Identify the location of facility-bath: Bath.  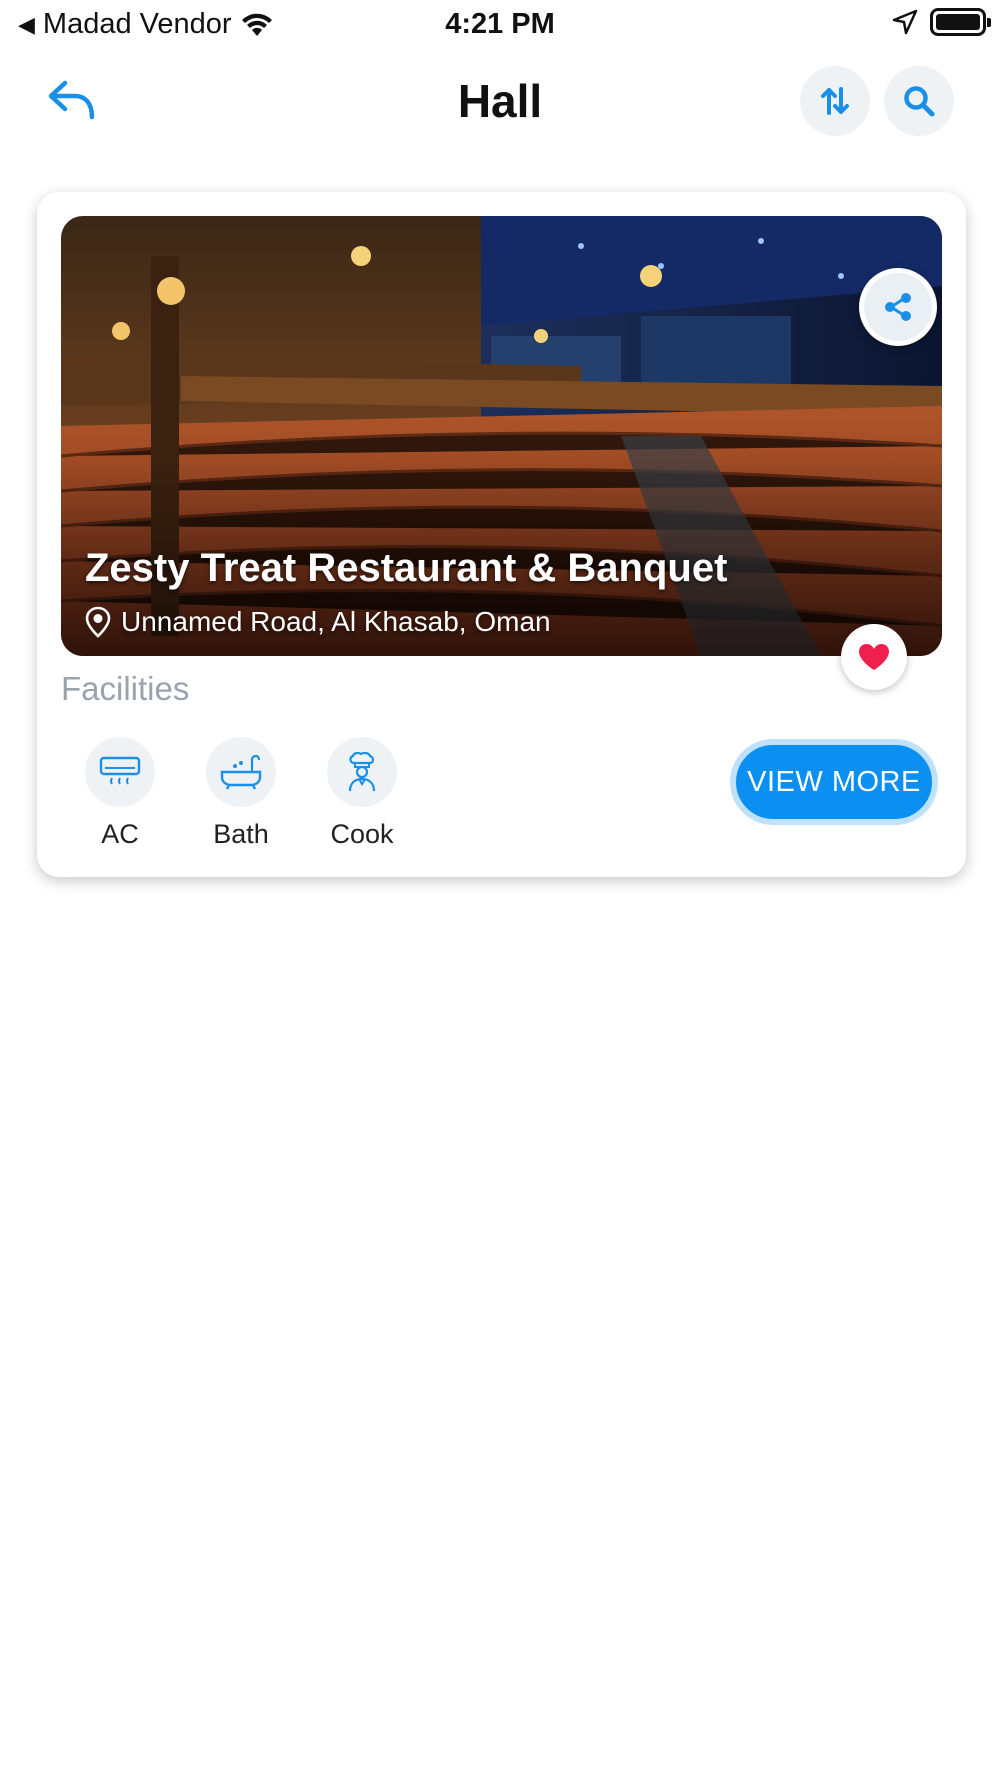
(241, 793).